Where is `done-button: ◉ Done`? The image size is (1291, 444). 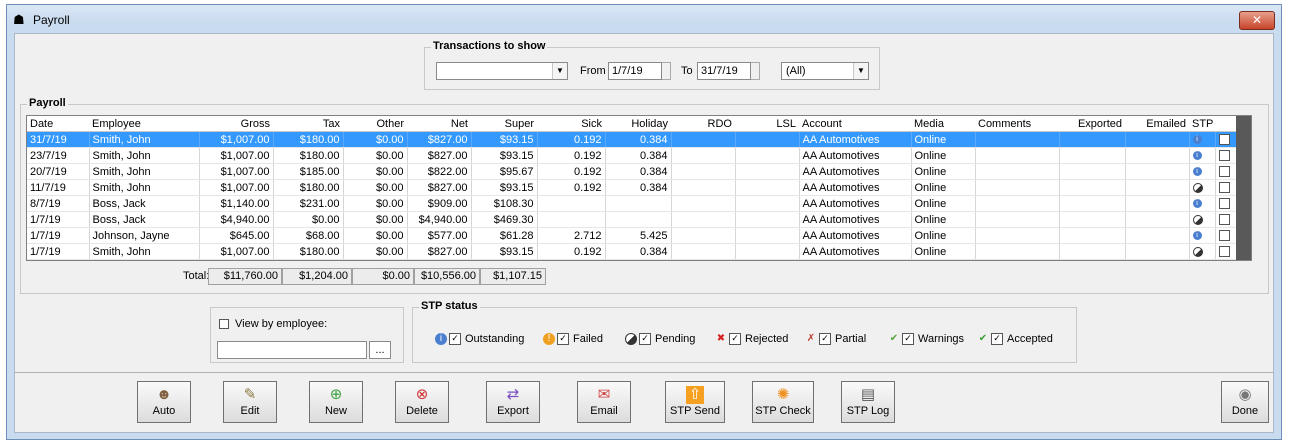
done-button: ◉ Done is located at coordinates (1245, 402).